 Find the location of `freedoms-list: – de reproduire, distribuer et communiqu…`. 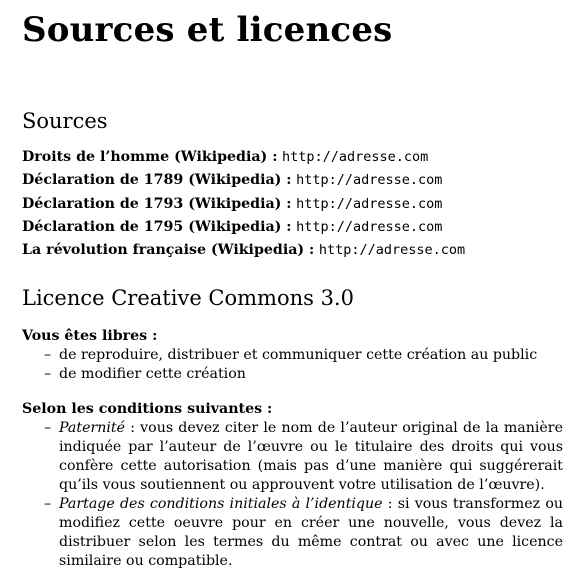

freedoms-list: – de reproduire, distribuer et communiqu… is located at coordinates (292, 365).